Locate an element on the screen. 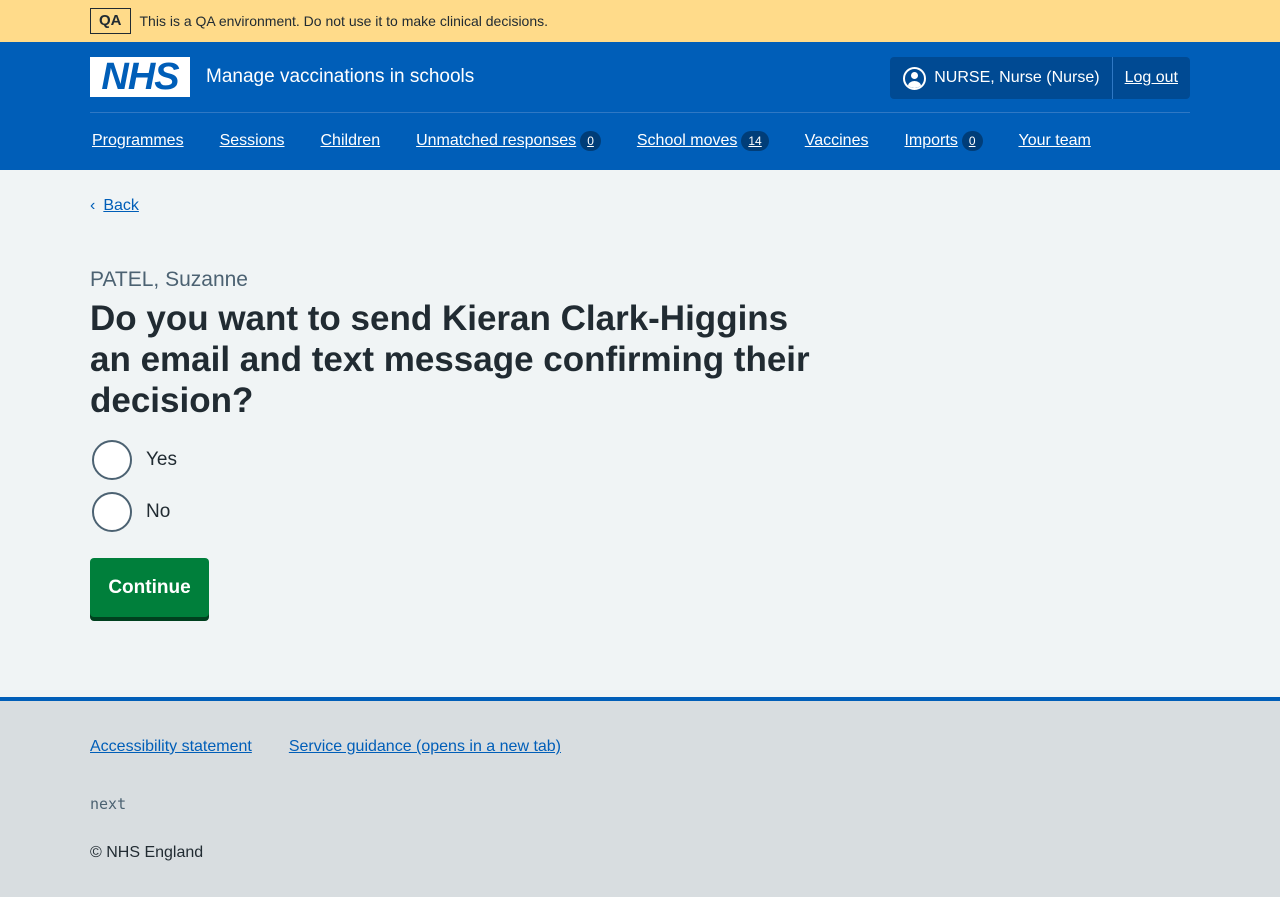  nav-label: Vaccines is located at coordinates (836, 140).